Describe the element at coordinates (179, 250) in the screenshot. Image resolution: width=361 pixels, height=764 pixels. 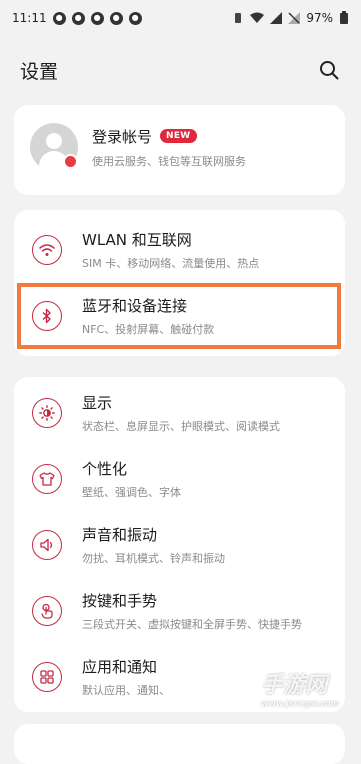
I see `menu-item-wlan: WLAN 和互联网 SIM 卡、移动网络、流量使用、热点` at that location.